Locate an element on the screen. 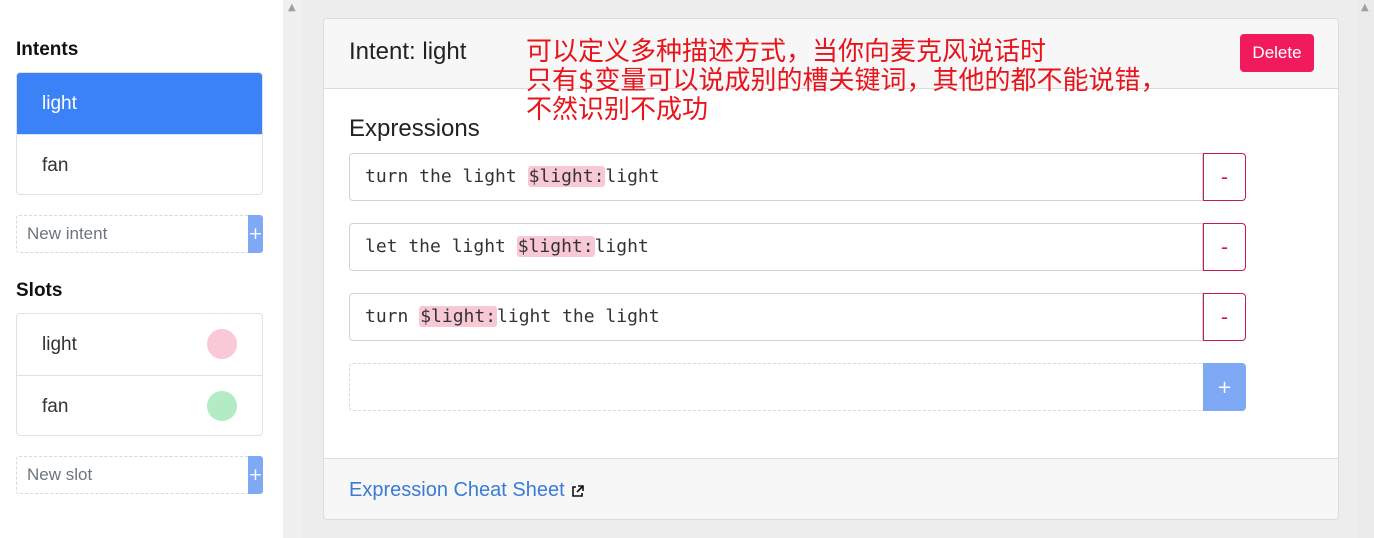 Image resolution: width=1374 pixels, height=538 pixels. add-slot-button: + is located at coordinates (255, 475).